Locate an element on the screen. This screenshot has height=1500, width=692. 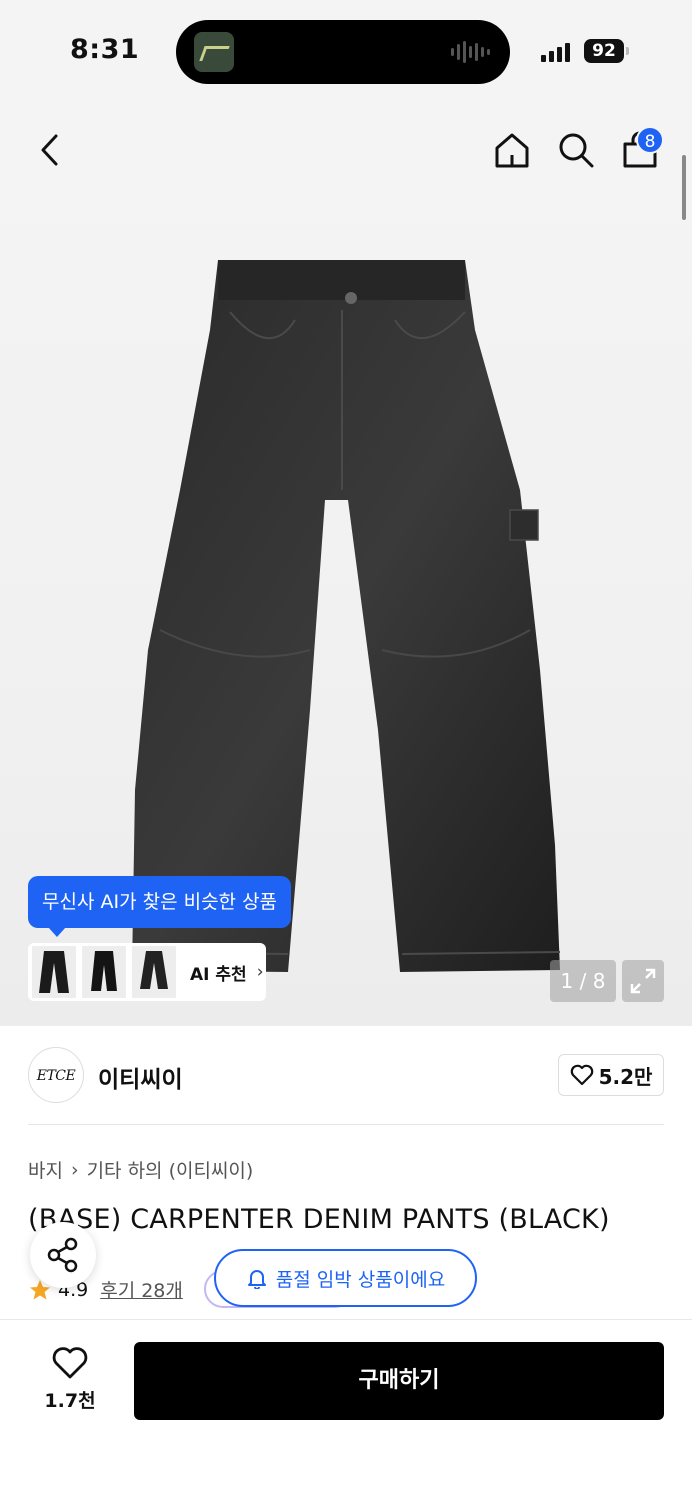
wishlist-button: 1.7천 is located at coordinates (70, 1382).